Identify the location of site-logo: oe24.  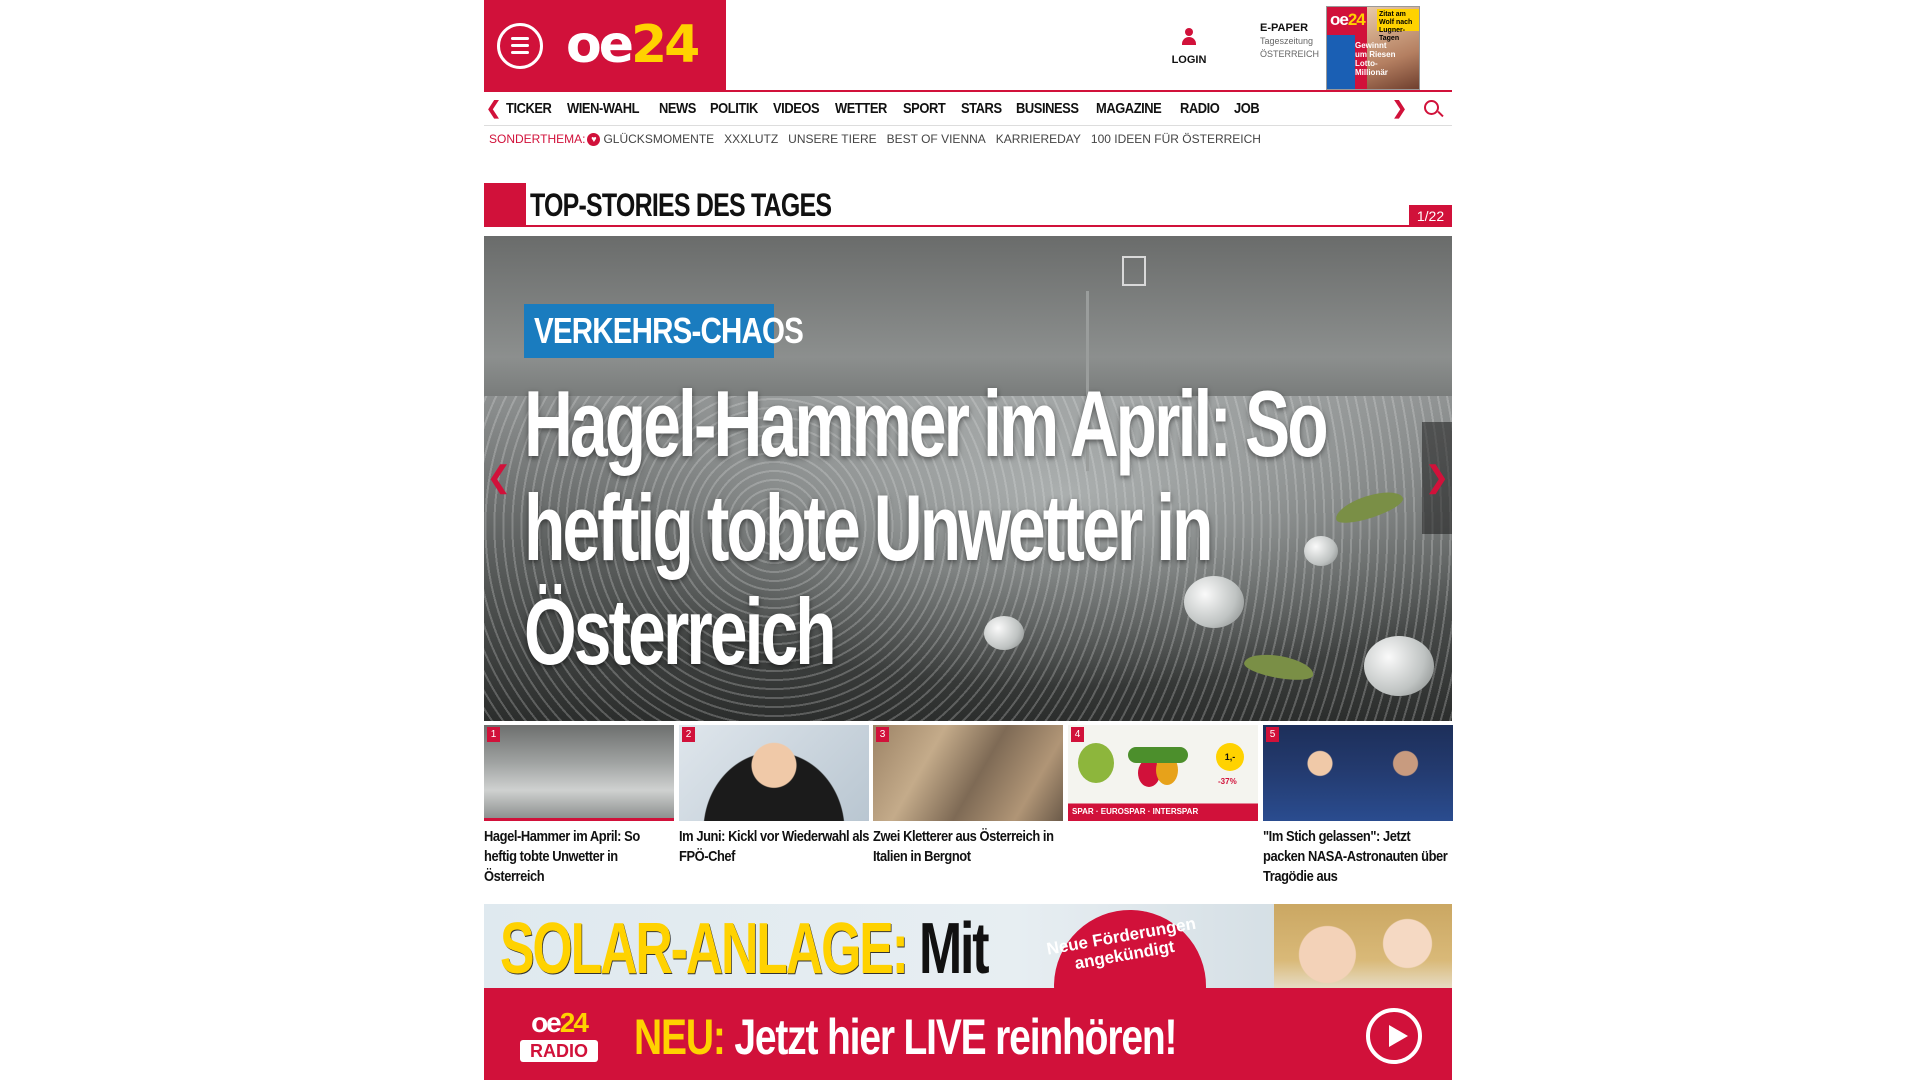
(633, 45).